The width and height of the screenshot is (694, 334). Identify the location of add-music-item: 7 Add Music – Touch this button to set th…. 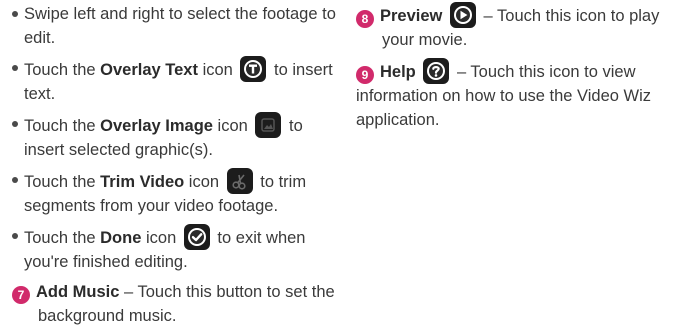
(176, 304).